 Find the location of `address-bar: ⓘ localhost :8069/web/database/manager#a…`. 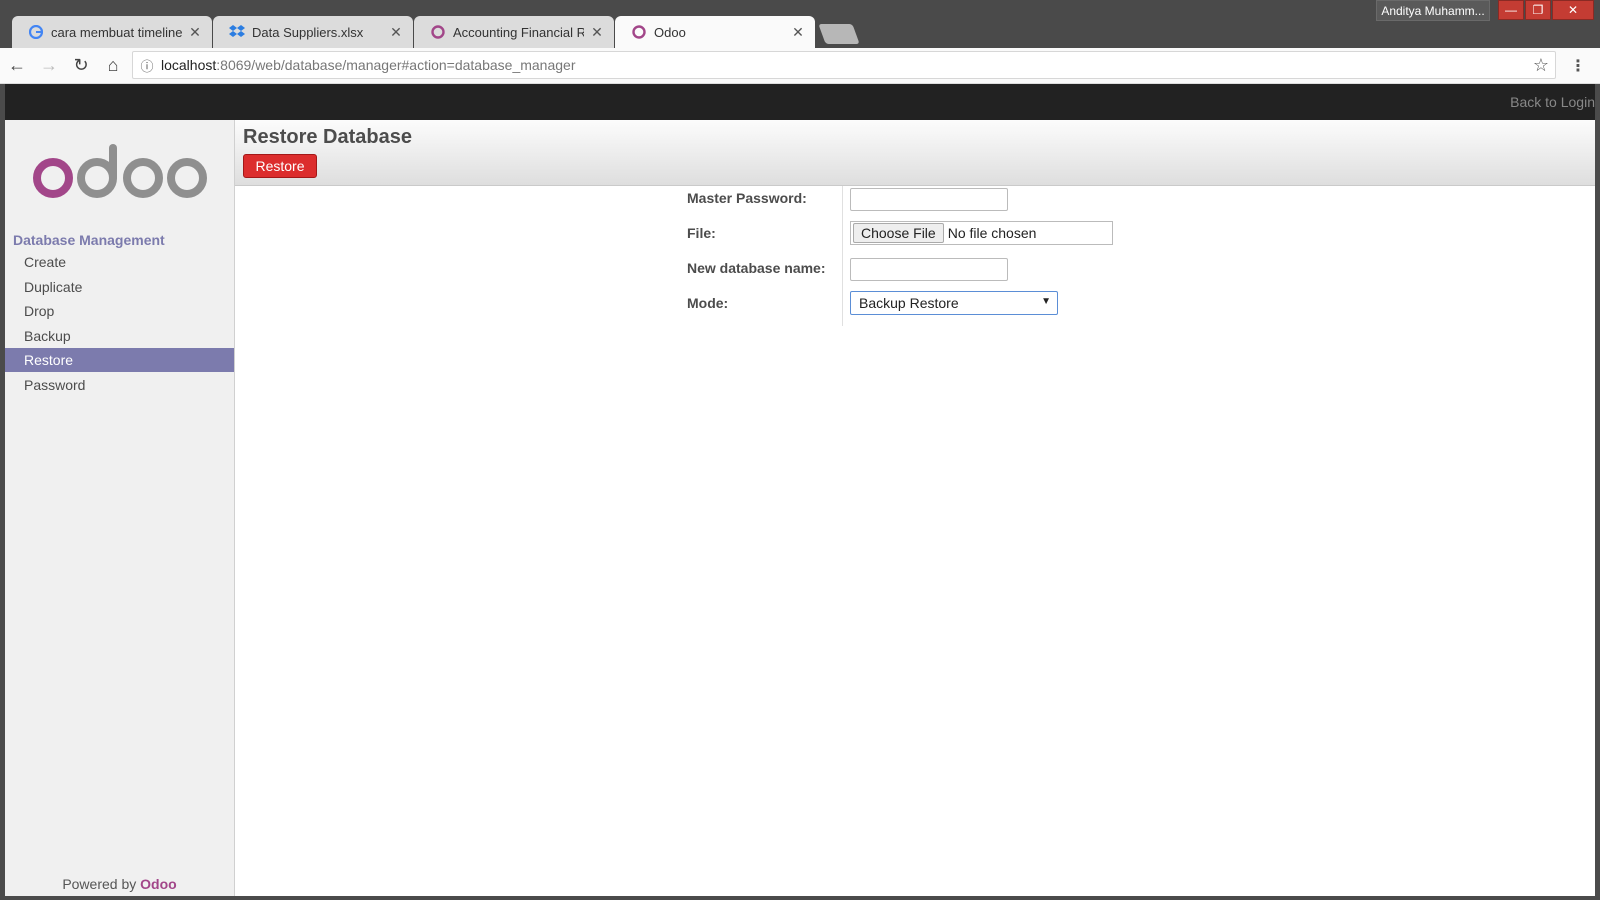

address-bar: ⓘ localhost :8069/web/database/manager#a… is located at coordinates (844, 65).